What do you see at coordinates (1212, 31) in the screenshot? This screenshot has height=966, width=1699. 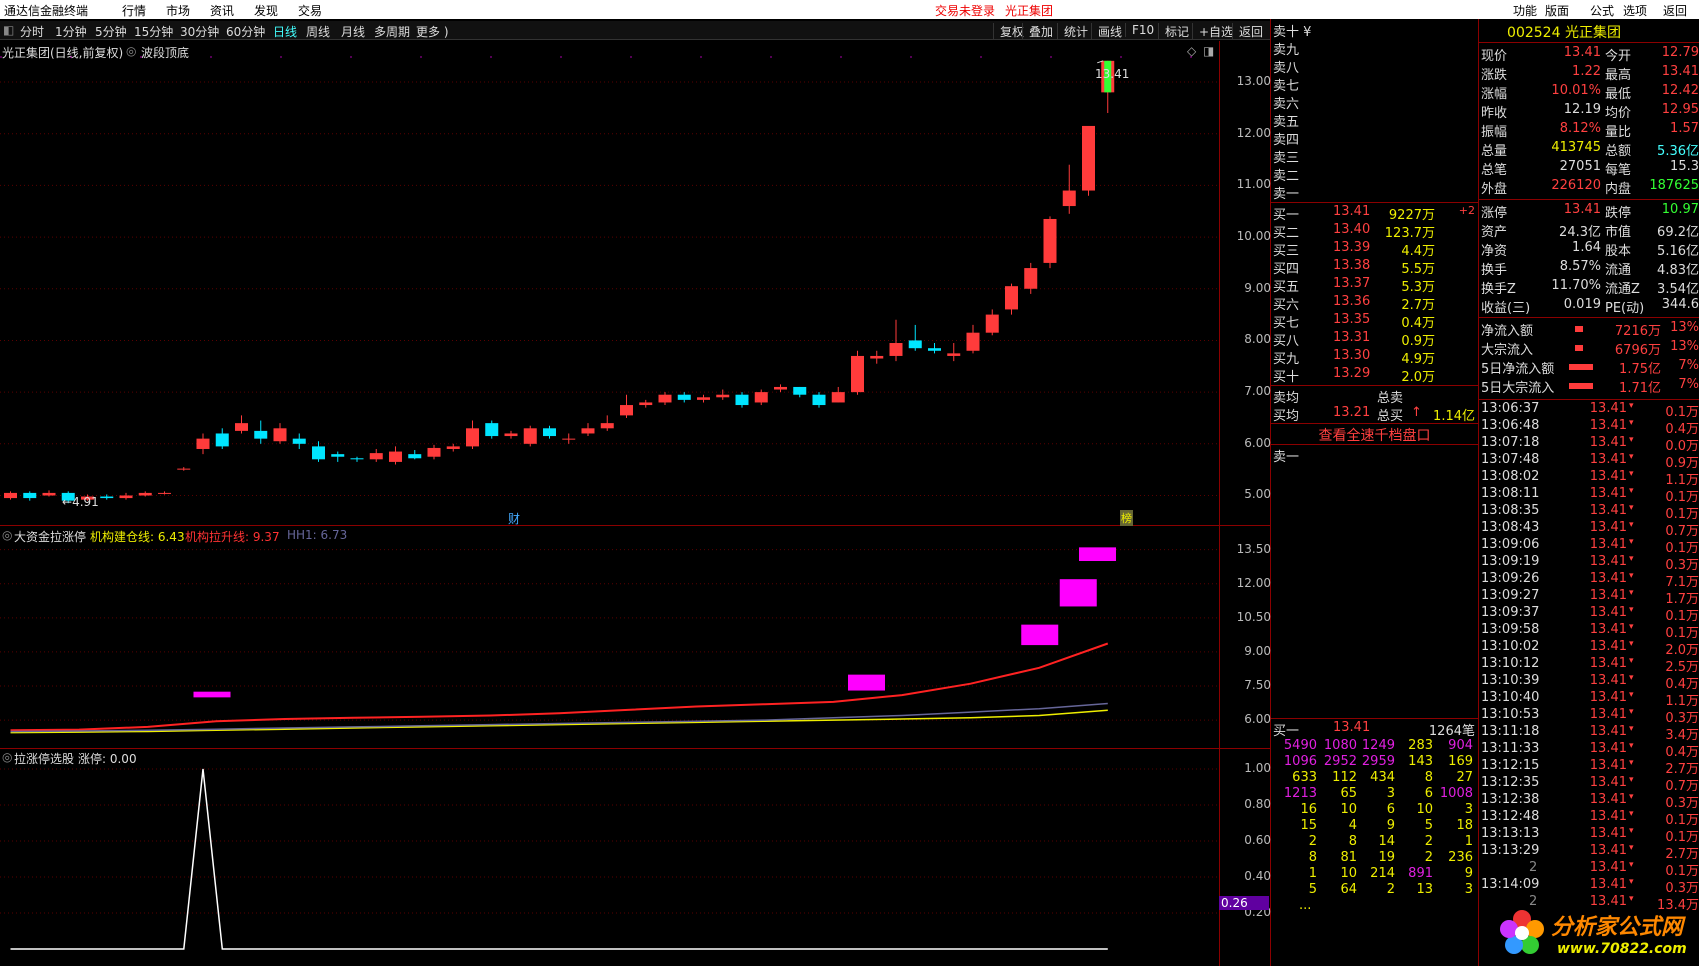 I see `add-watchlist-button: +自选` at bounding box center [1212, 31].